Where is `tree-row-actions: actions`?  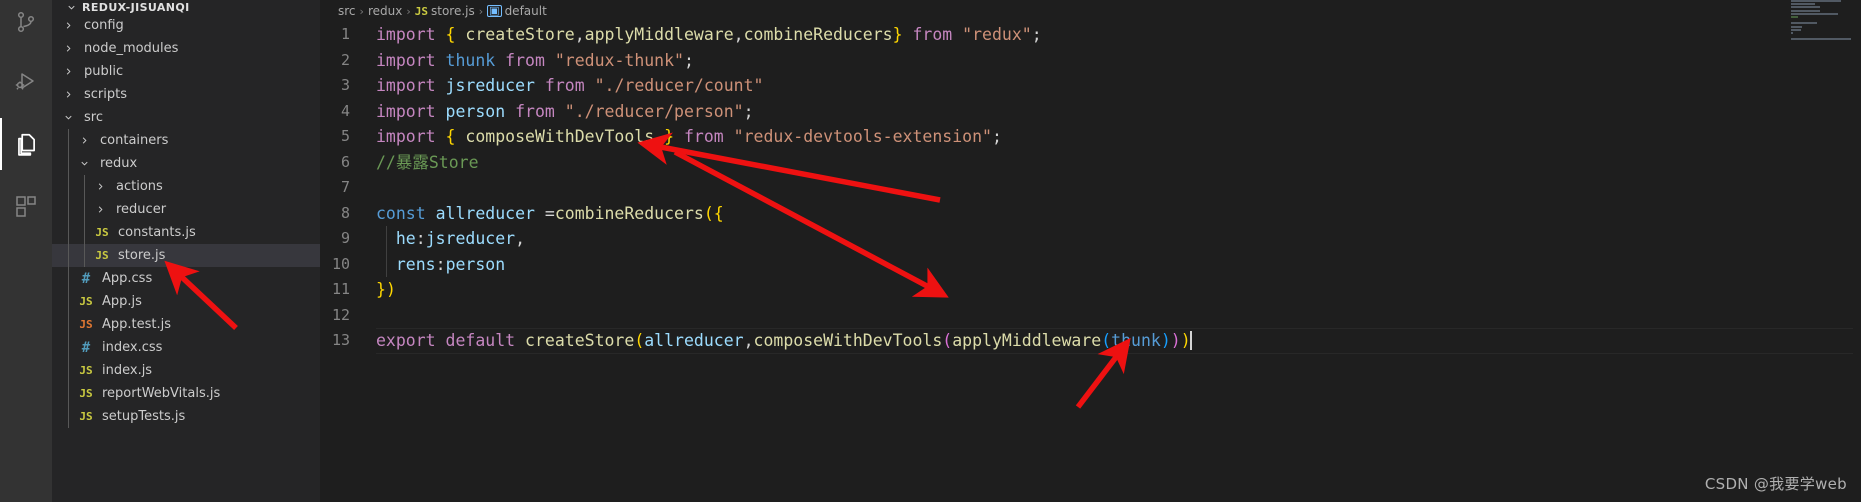 tree-row-actions: actions is located at coordinates (186, 186).